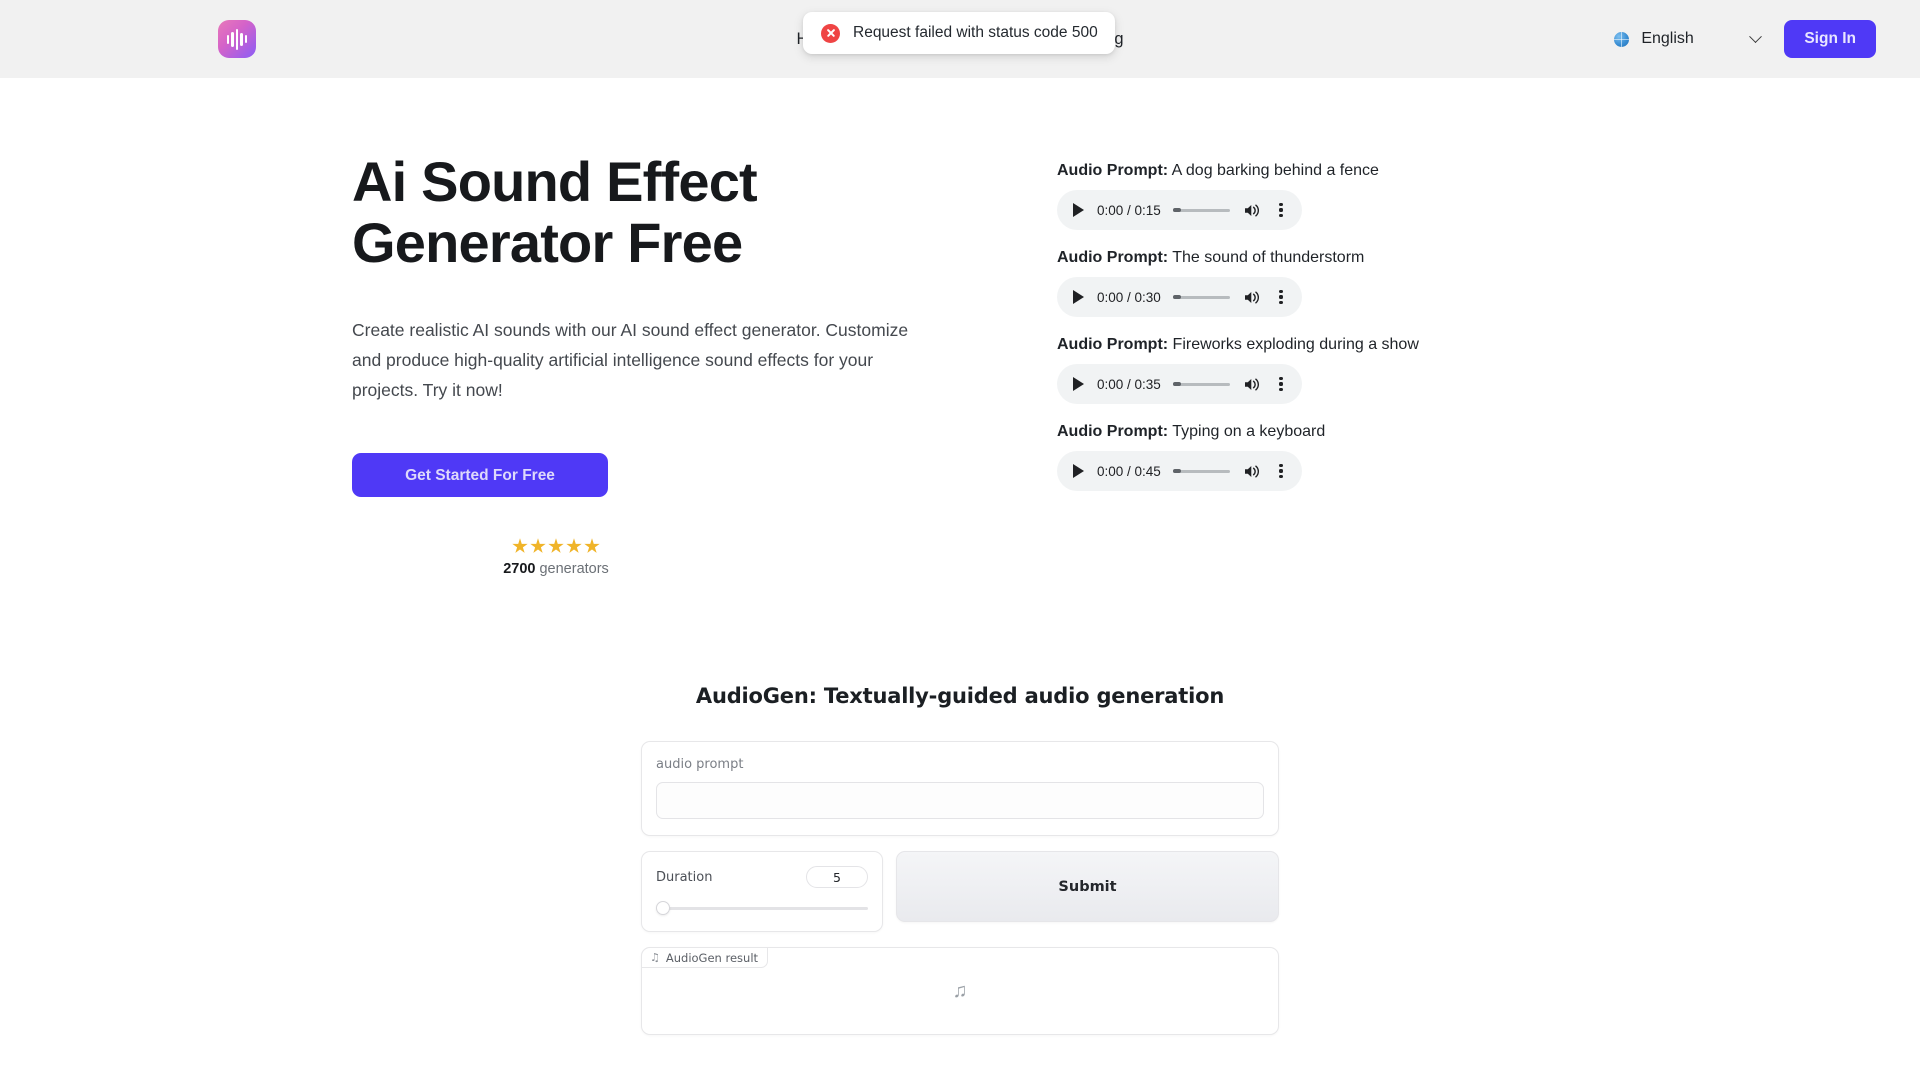  I want to click on audiogen-result-empty: ♫, so click(960, 991).